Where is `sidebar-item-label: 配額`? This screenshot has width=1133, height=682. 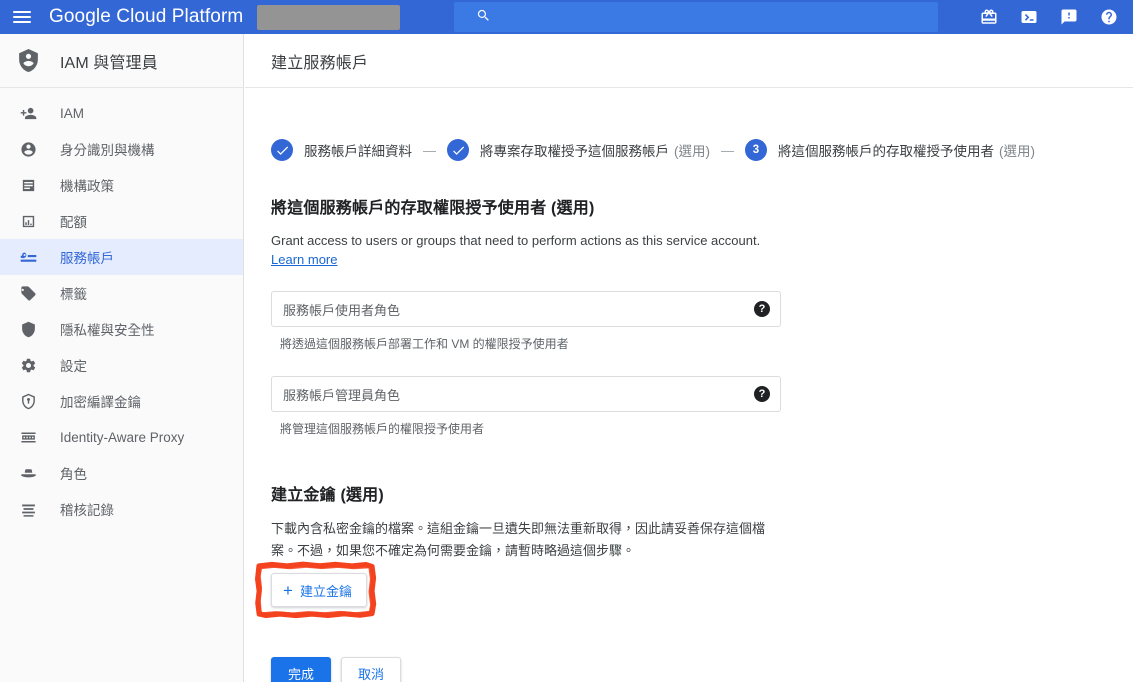 sidebar-item-label: 配額 is located at coordinates (73, 222).